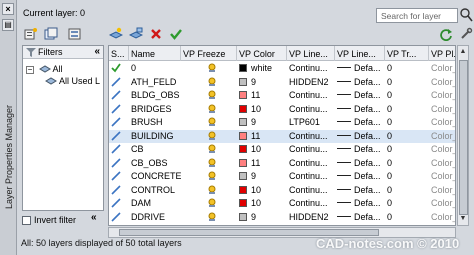  Describe the element at coordinates (155, 203) in the screenshot. I see `layer-name: DAM` at that location.